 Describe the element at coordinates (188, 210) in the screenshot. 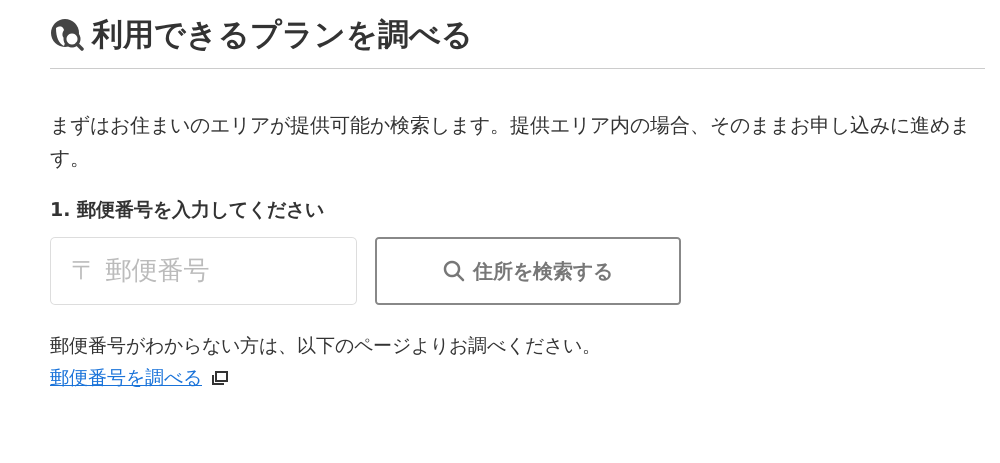

I see `step-label: 1. 郵便番号を入力してください` at that location.